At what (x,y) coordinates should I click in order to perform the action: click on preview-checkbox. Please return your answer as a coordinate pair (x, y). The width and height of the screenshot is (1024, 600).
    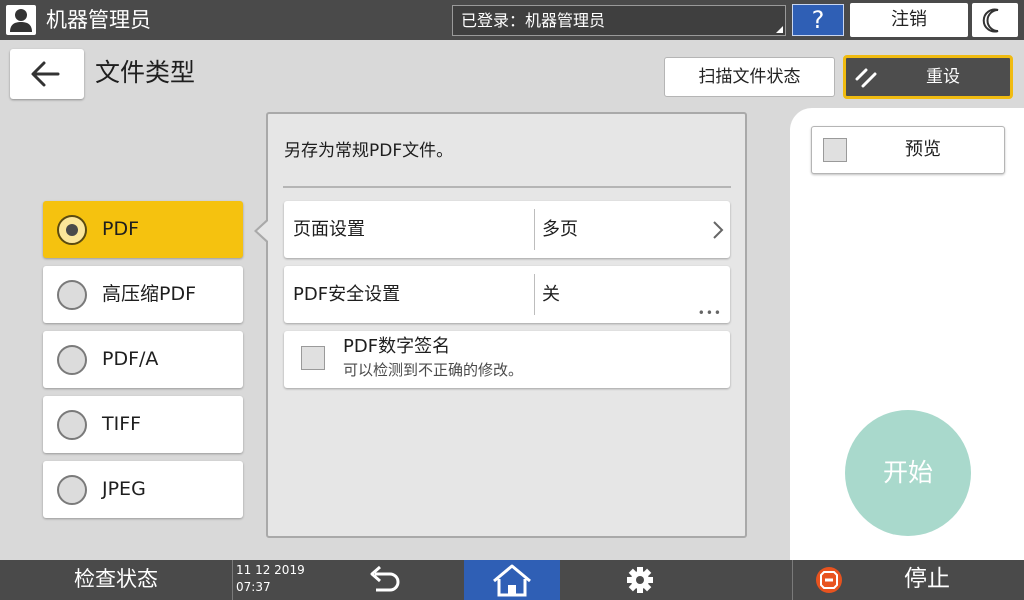
    Looking at the image, I should click on (835, 150).